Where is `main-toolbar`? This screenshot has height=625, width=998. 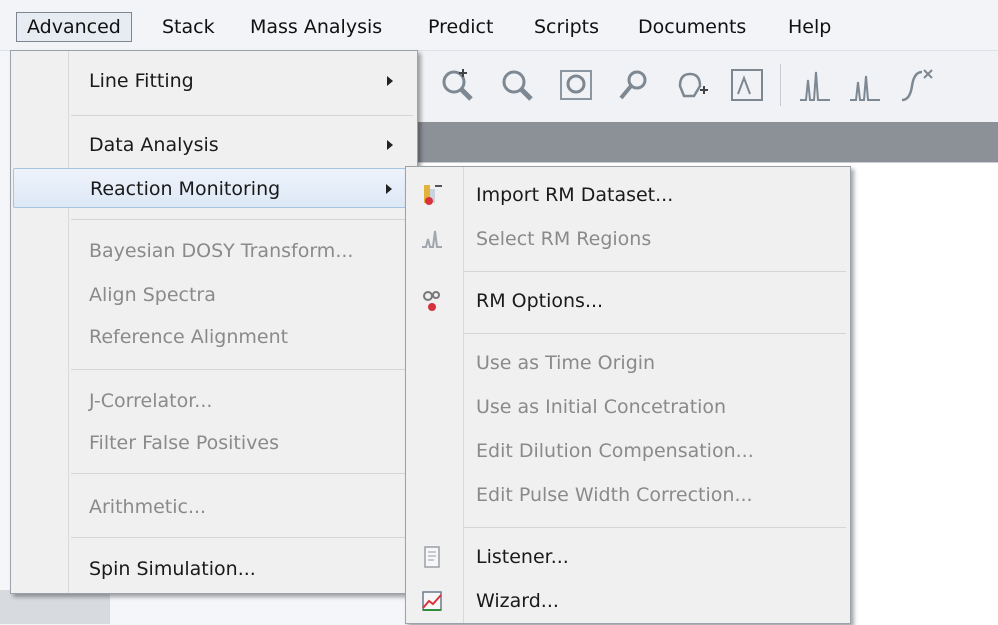
main-toolbar is located at coordinates (704, 86).